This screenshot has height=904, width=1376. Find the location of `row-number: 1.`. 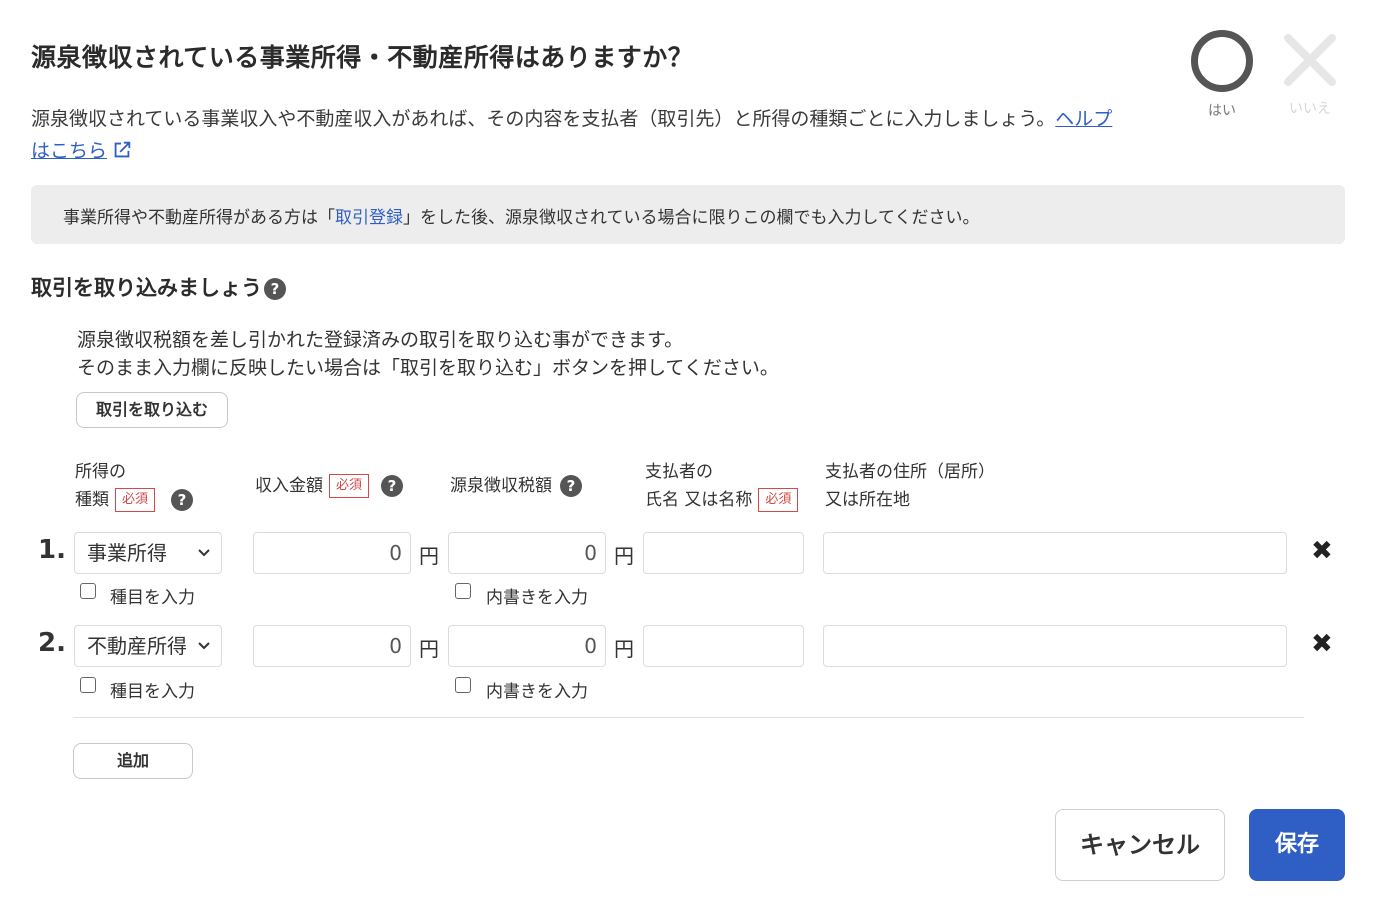

row-number: 1. is located at coordinates (52, 550).